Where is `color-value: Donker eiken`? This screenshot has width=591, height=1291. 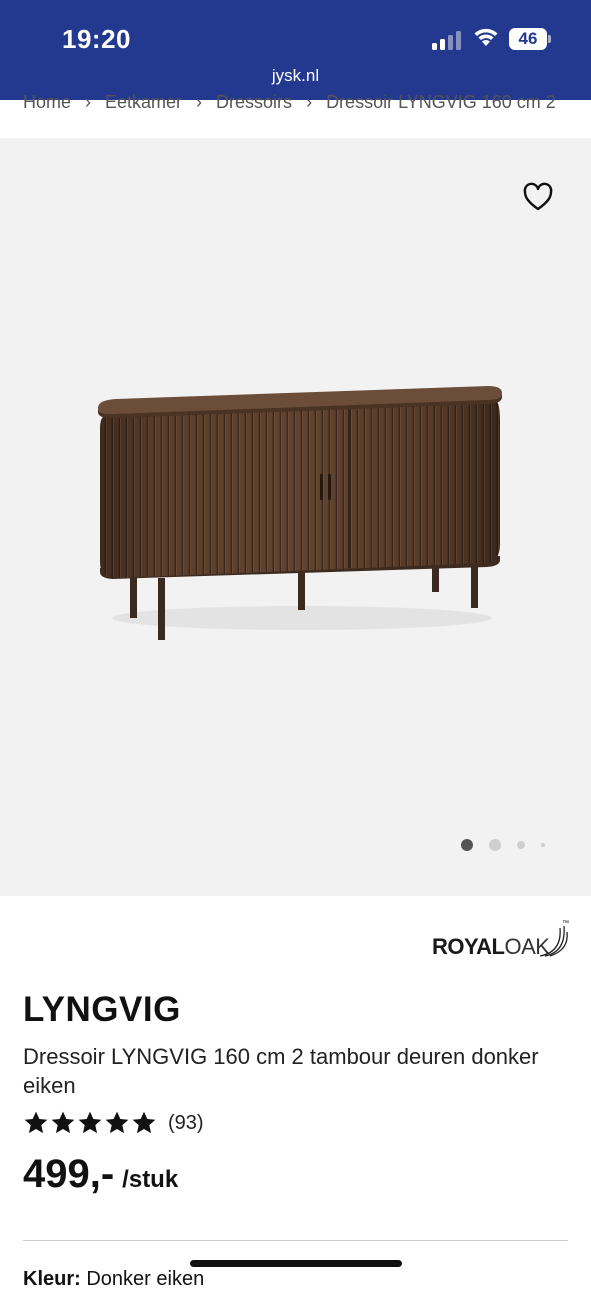
color-value: Donker eiken is located at coordinates (145, 1279).